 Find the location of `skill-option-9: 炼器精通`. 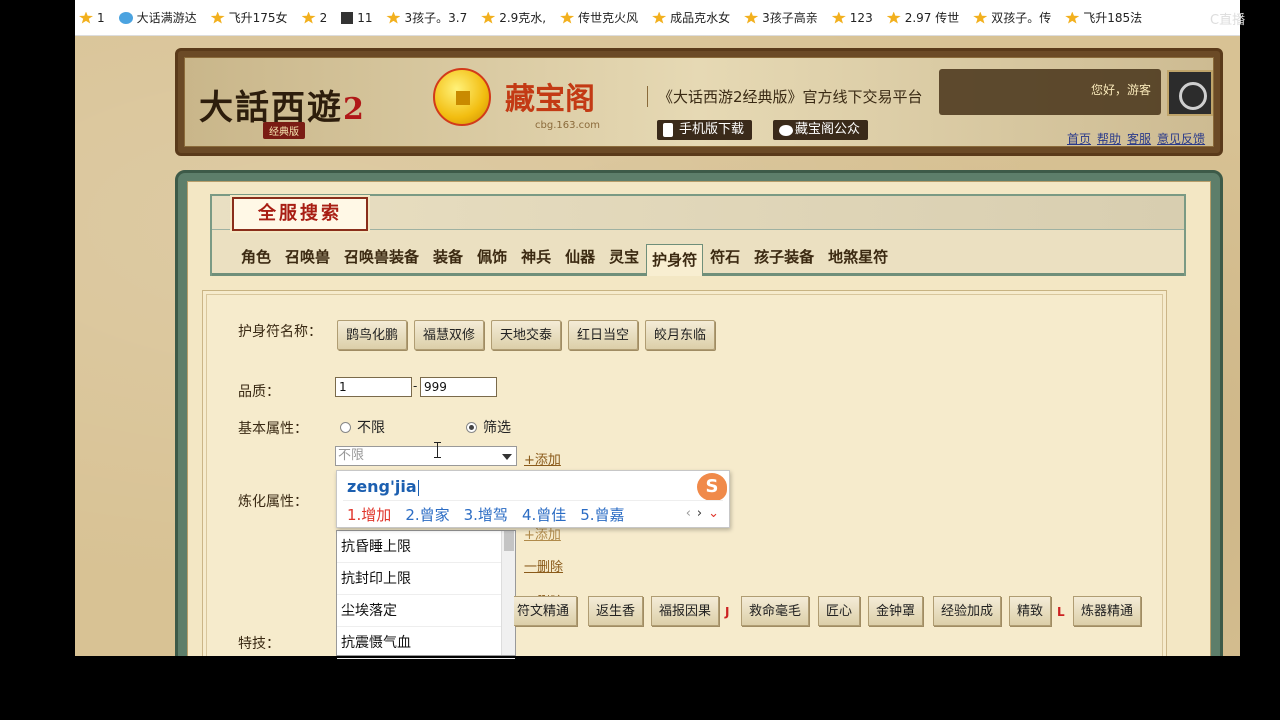

skill-option-9: 炼器精通 is located at coordinates (1107, 611).